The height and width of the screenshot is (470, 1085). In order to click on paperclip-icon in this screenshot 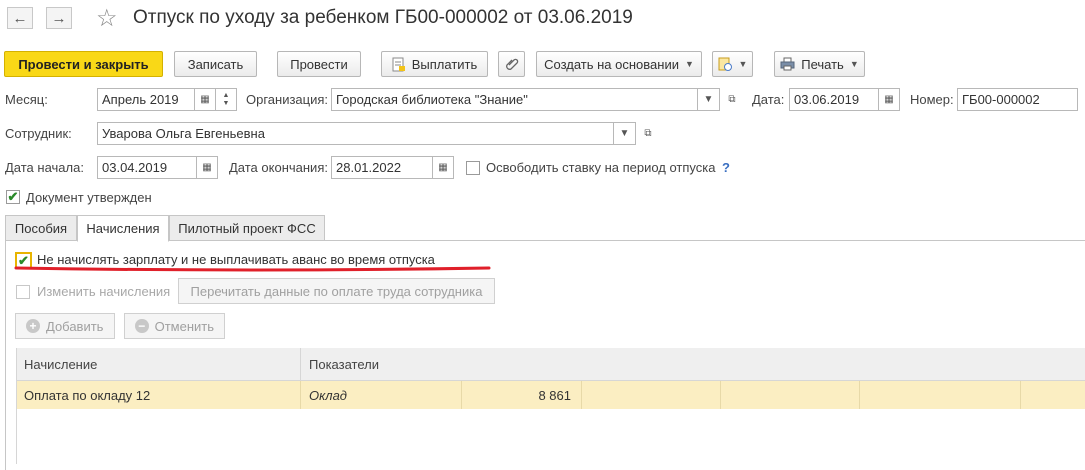, I will do `click(511, 64)`.